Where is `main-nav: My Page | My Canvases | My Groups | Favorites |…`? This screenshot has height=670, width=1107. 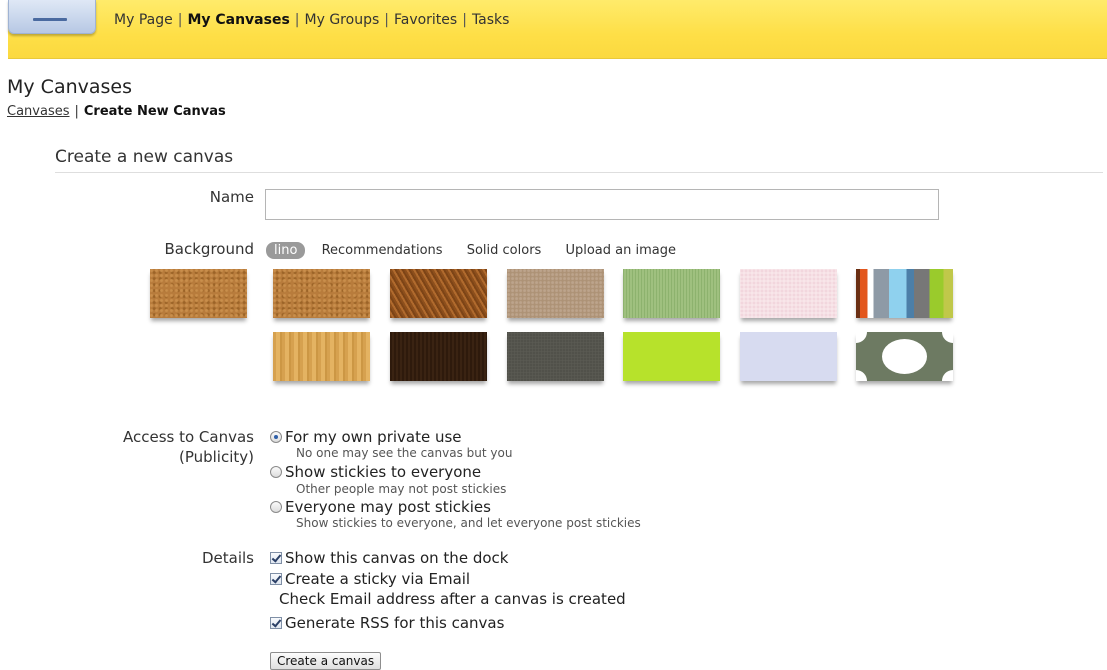 main-nav: My Page | My Canvases | My Groups | Favorites |… is located at coordinates (311, 20).